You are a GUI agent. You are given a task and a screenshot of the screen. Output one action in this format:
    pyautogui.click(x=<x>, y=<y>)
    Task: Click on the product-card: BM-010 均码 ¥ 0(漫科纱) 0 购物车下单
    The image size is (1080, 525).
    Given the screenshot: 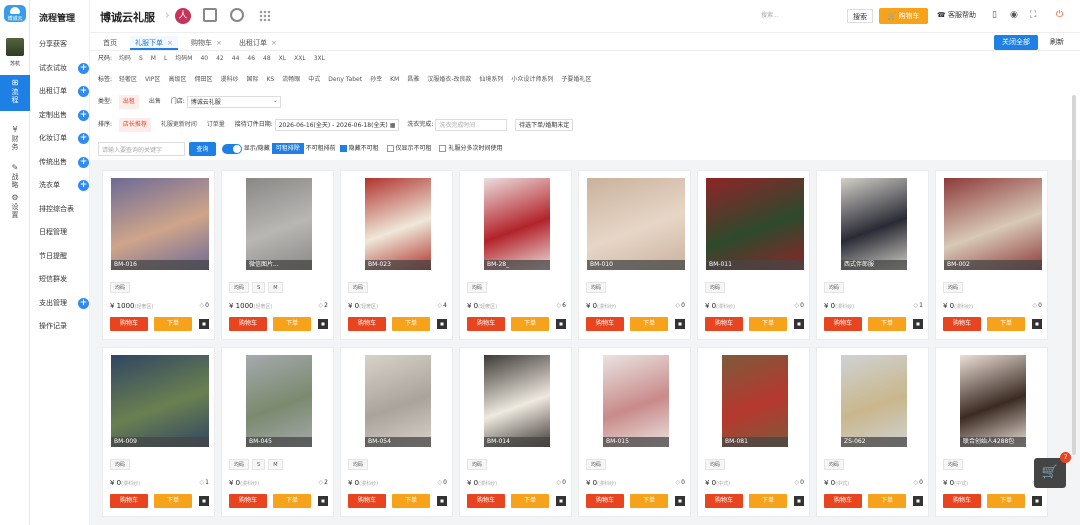 What is the action you would take?
    pyautogui.click(x=634, y=255)
    